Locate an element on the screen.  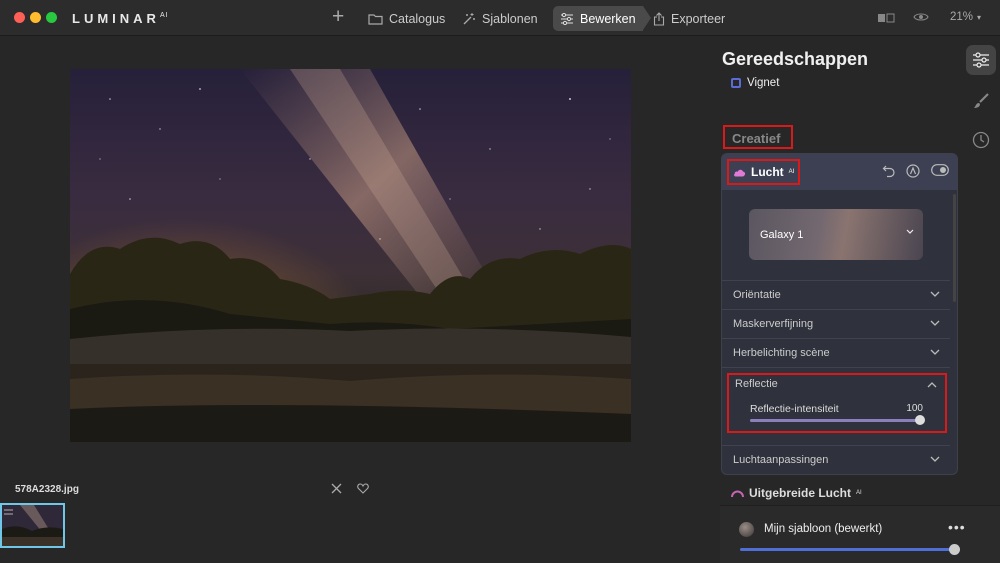
filmstrip-thumbnail is located at coordinates (32, 525).